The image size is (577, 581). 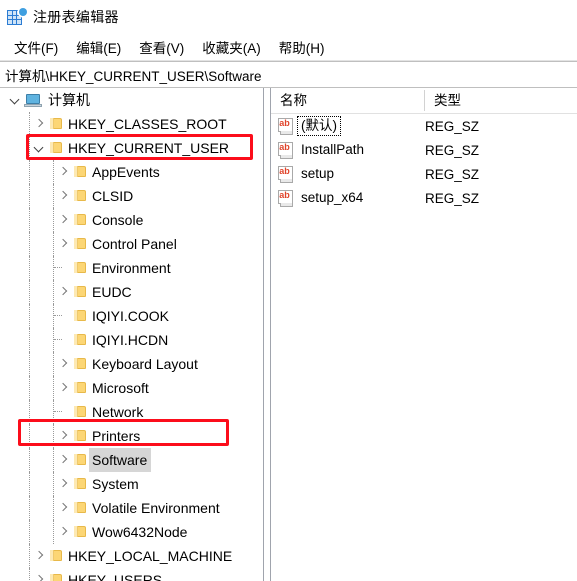 I want to click on tree-item-wow6432node: Wow6432Node, so click(x=131, y=532).